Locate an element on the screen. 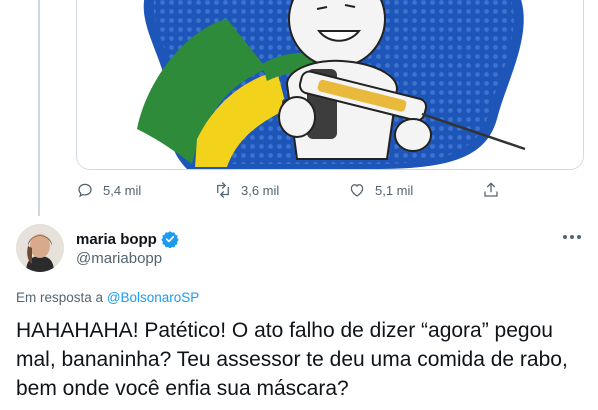 This screenshot has height=410, width=598. heart-icon is located at coordinates (357, 190).